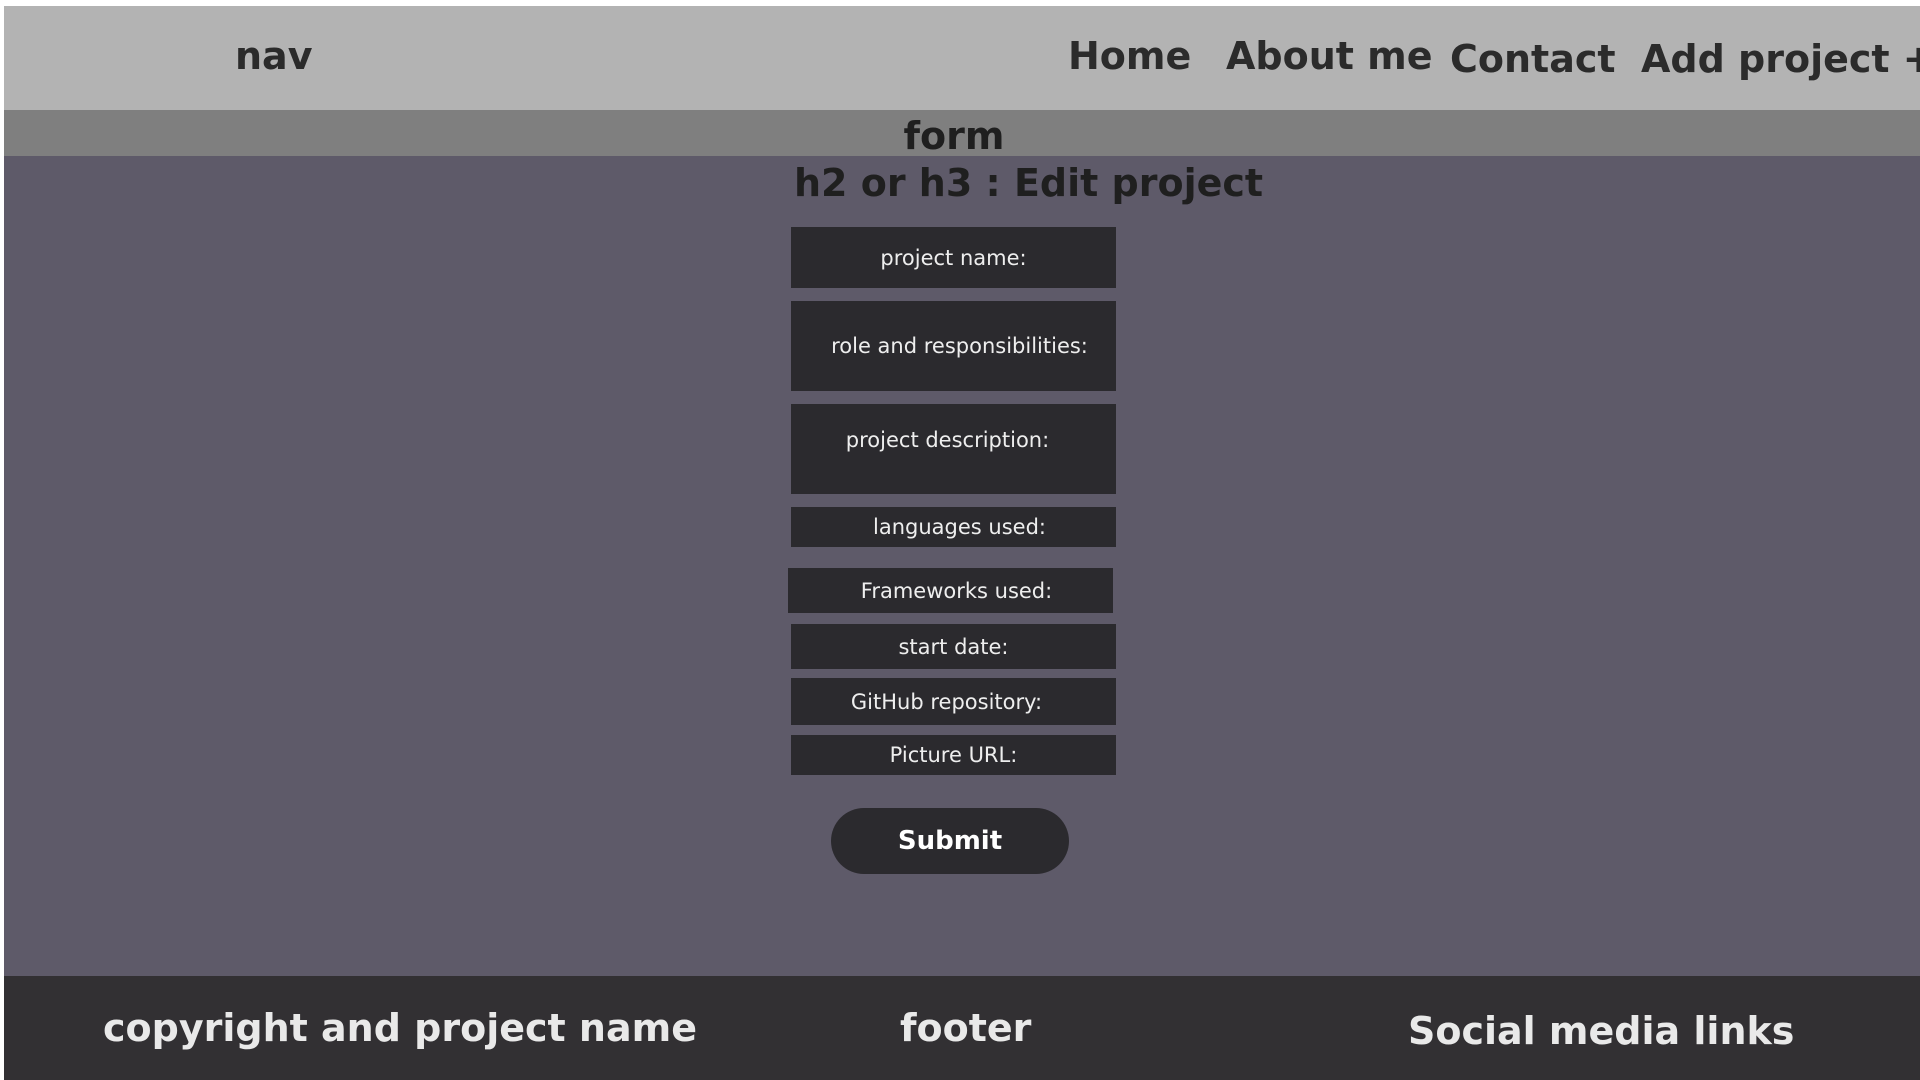  I want to click on picture-url-label: Picture URL:, so click(953, 755).